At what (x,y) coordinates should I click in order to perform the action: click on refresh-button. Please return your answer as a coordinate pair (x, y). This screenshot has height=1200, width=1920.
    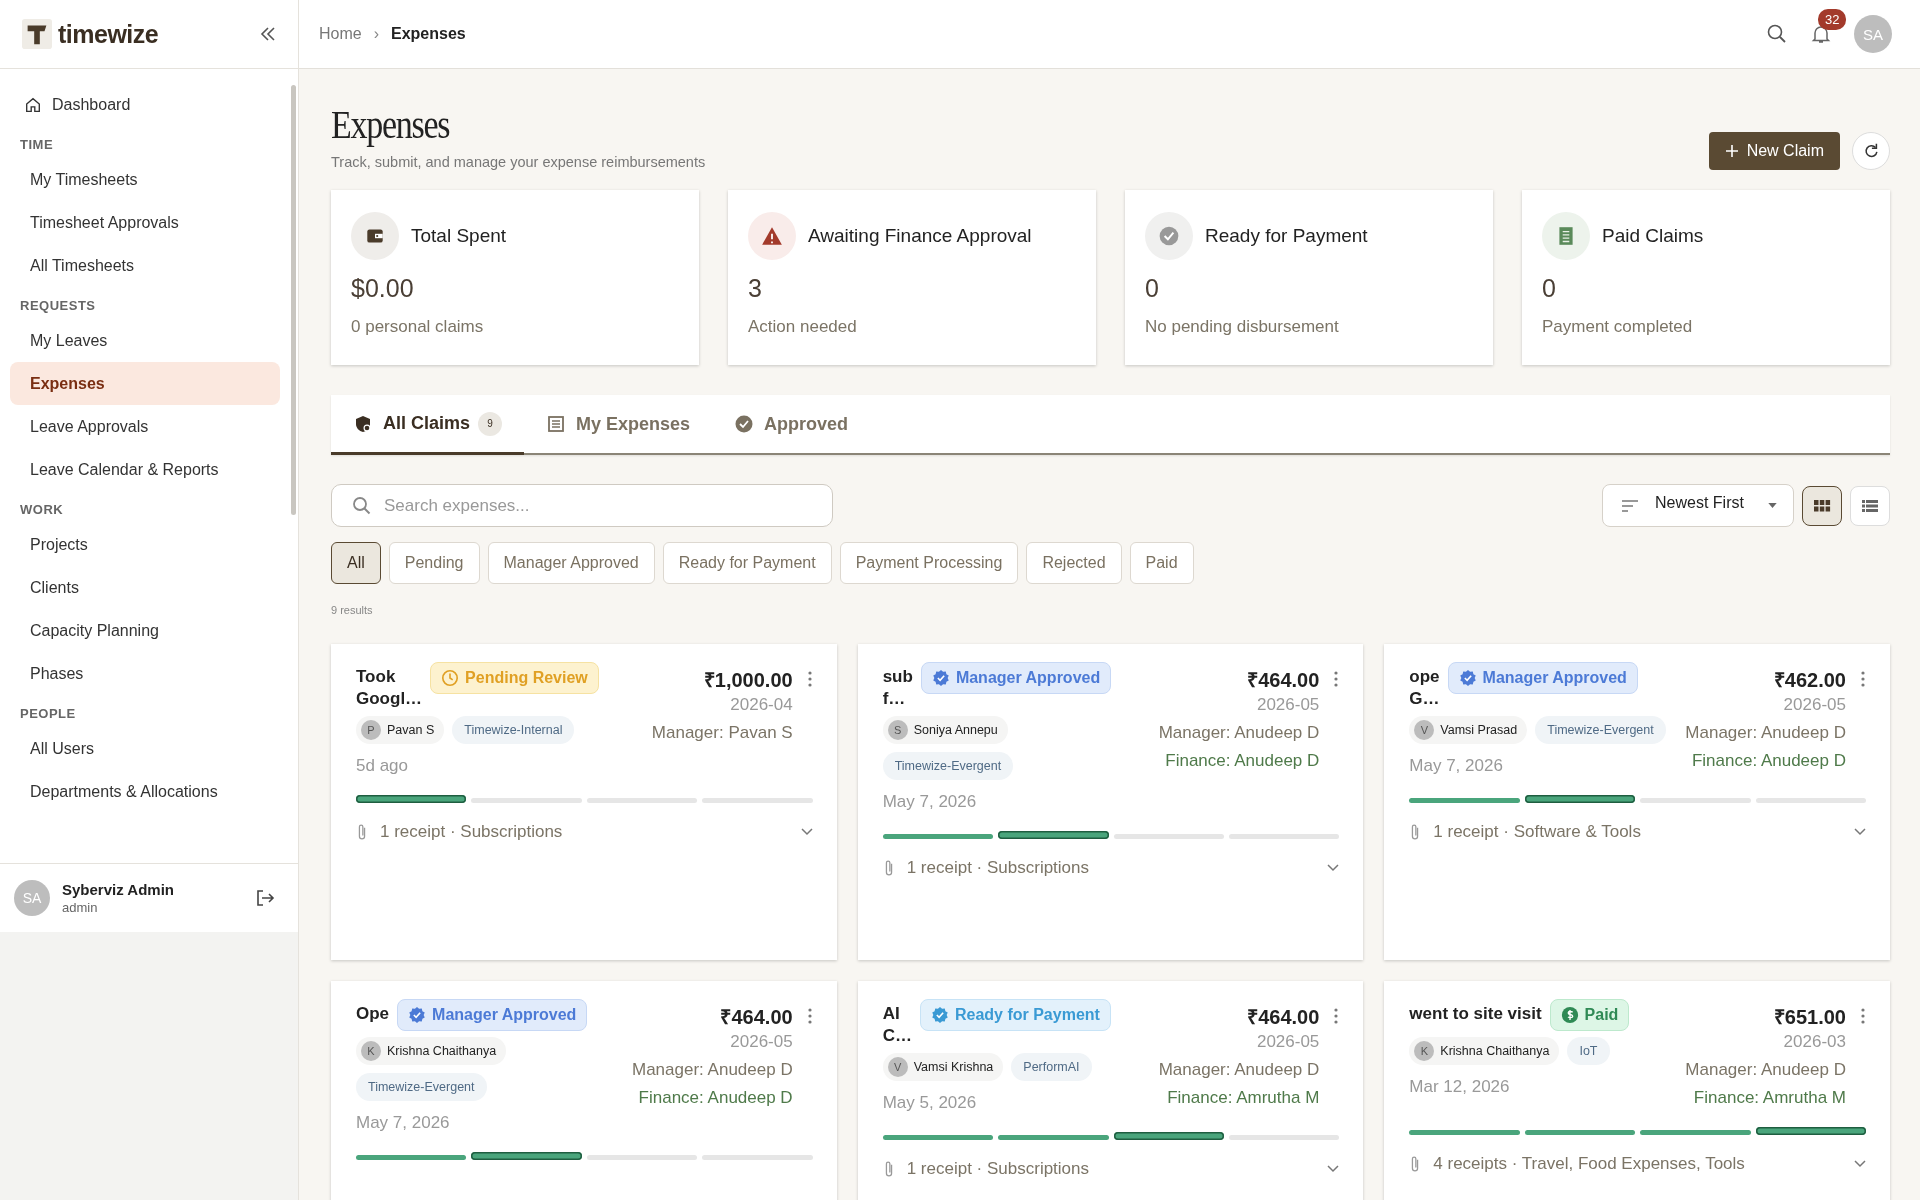
    Looking at the image, I should click on (1871, 151).